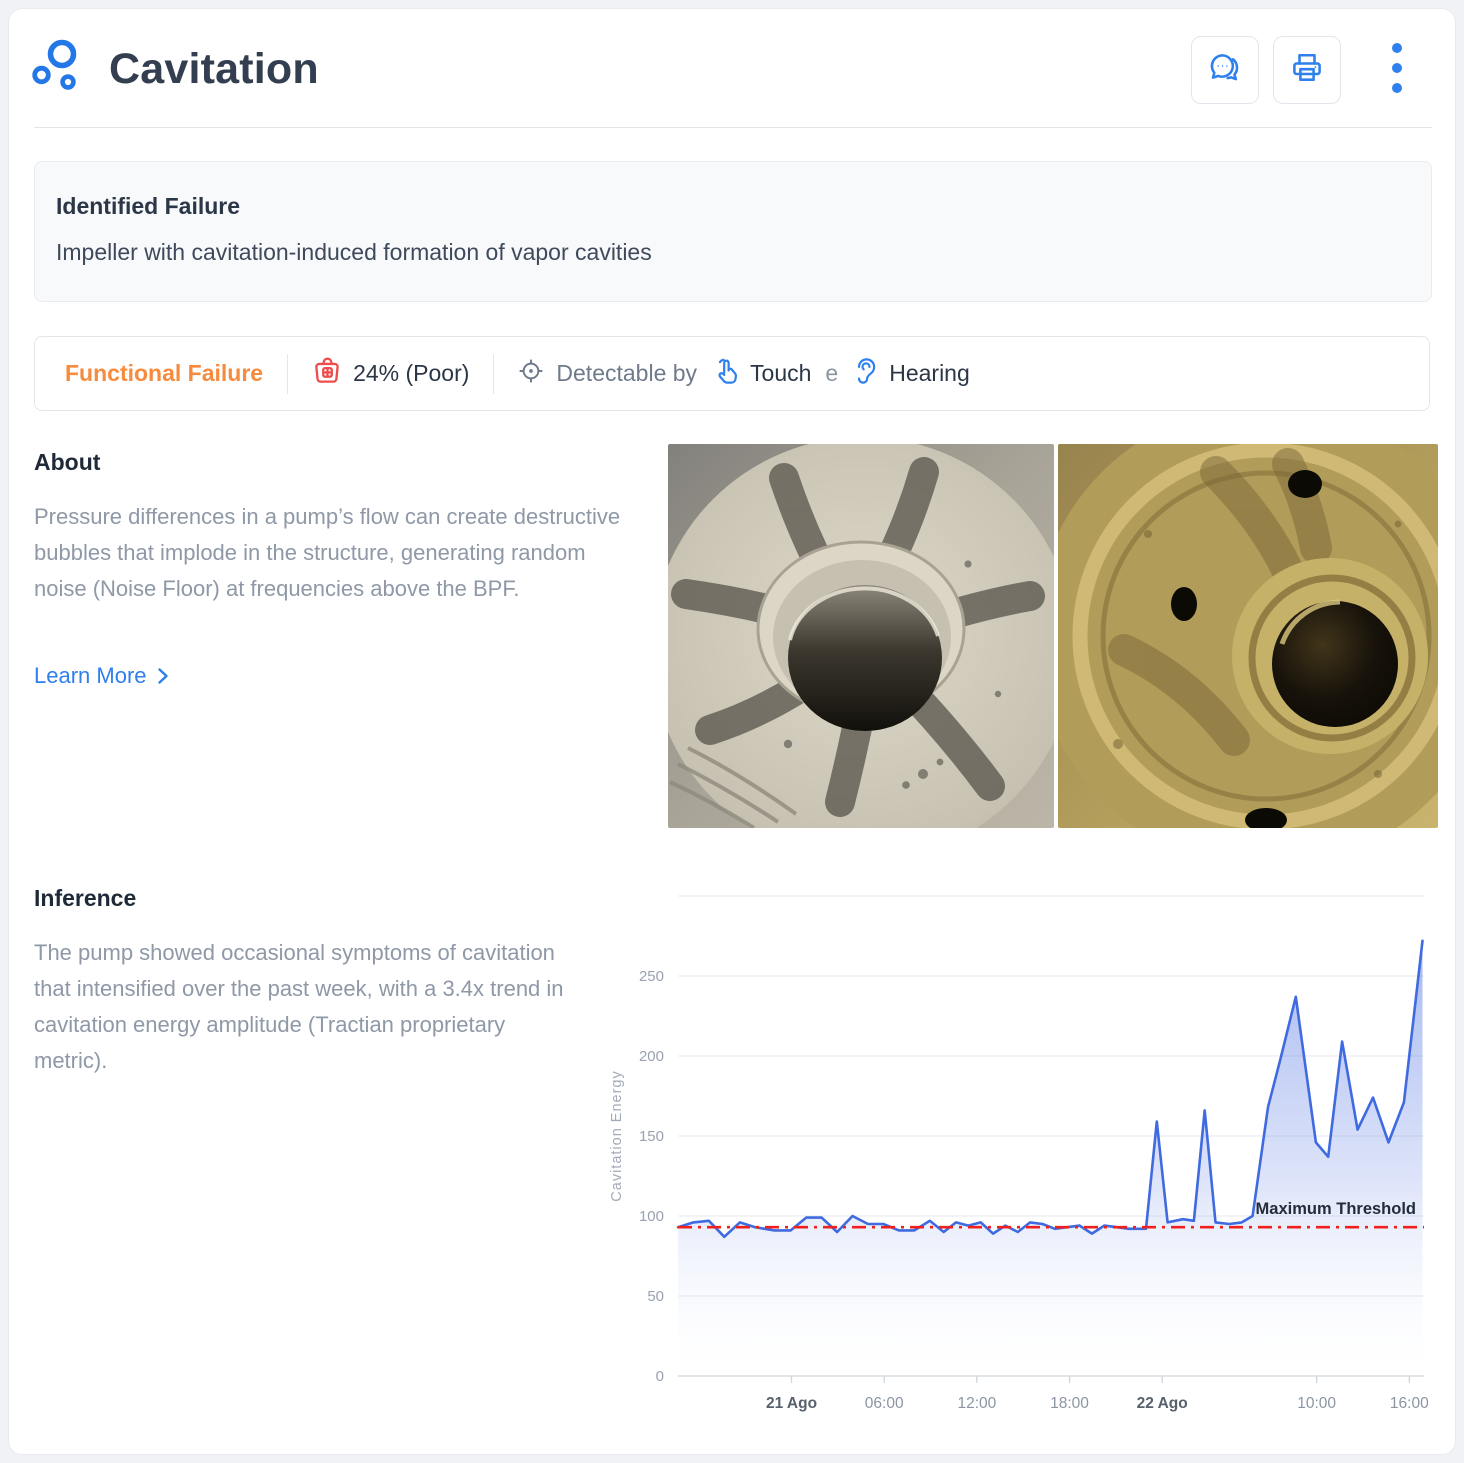 The image size is (1464, 1463). I want to click on printer-icon, so click(1307, 70).